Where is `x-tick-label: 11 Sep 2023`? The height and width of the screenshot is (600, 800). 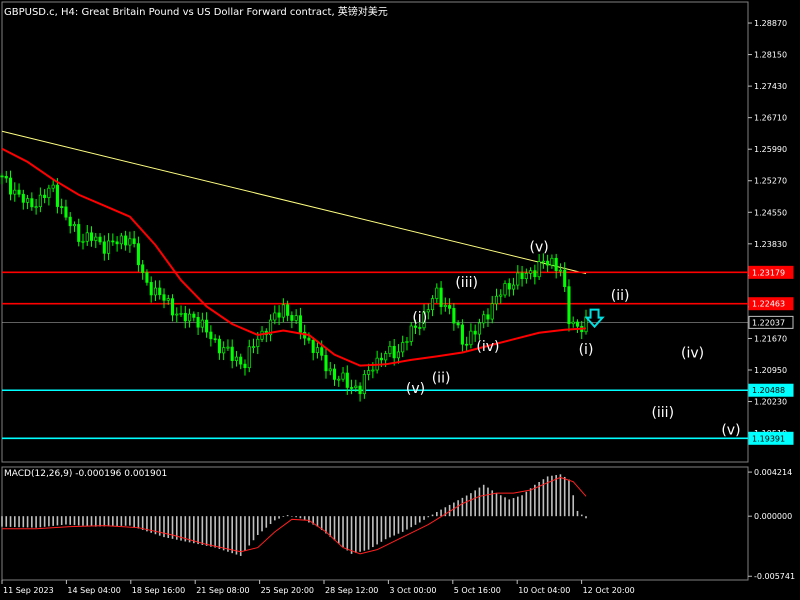 x-tick-label: 11 Sep 2023 is located at coordinates (28, 590).